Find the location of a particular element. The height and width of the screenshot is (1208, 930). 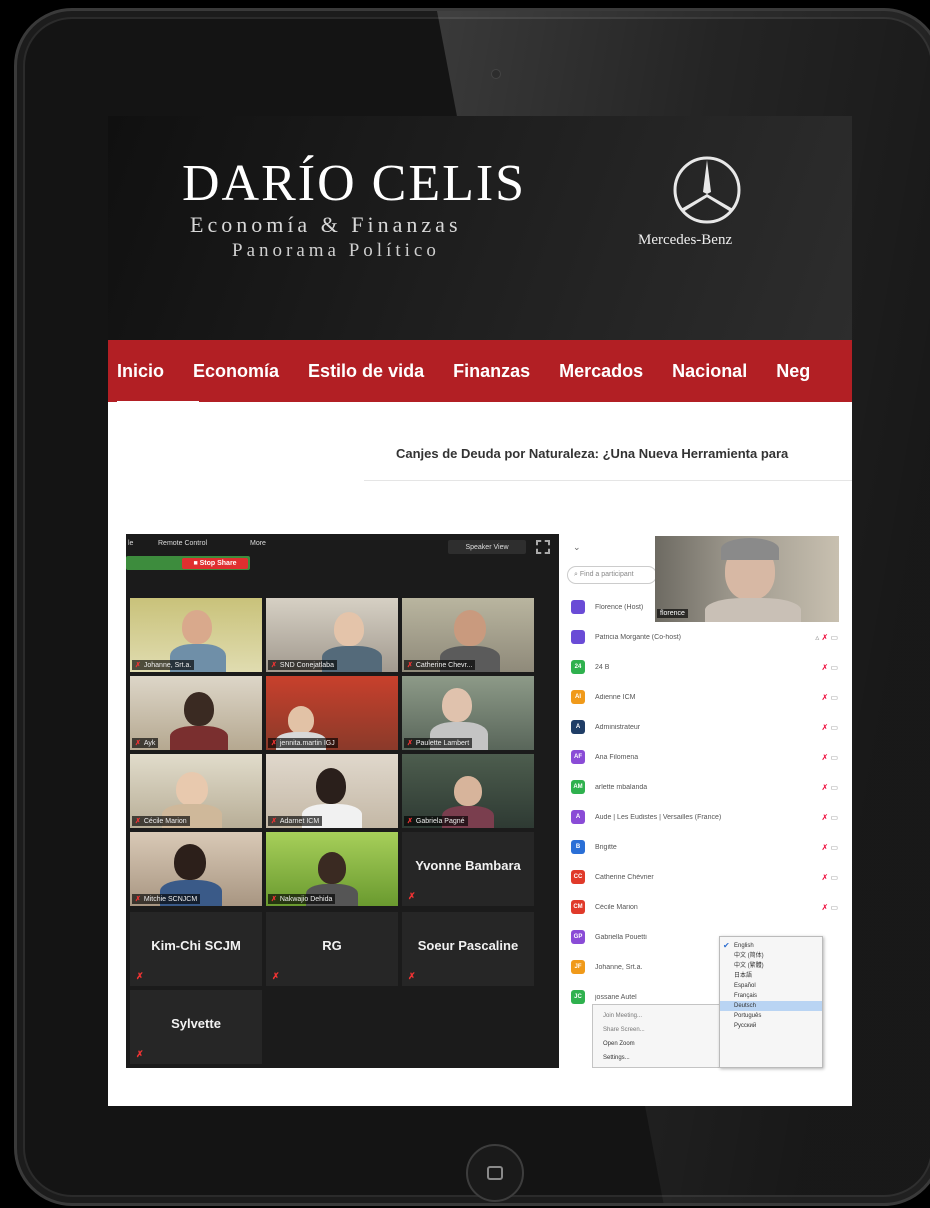

participant-avatar: CM is located at coordinates (578, 907).